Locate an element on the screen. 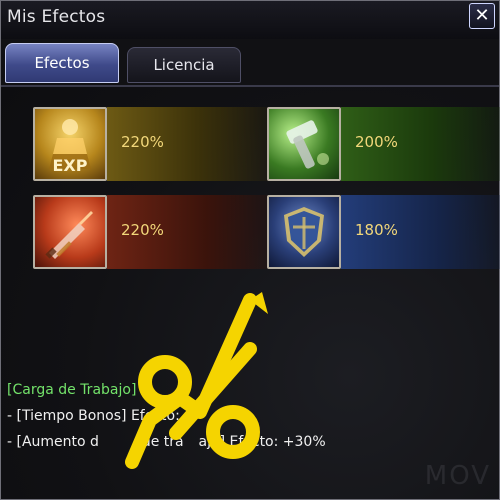 Image resolution: width=500 pixels, height=500 pixels. sword-icon is located at coordinates (70, 232).